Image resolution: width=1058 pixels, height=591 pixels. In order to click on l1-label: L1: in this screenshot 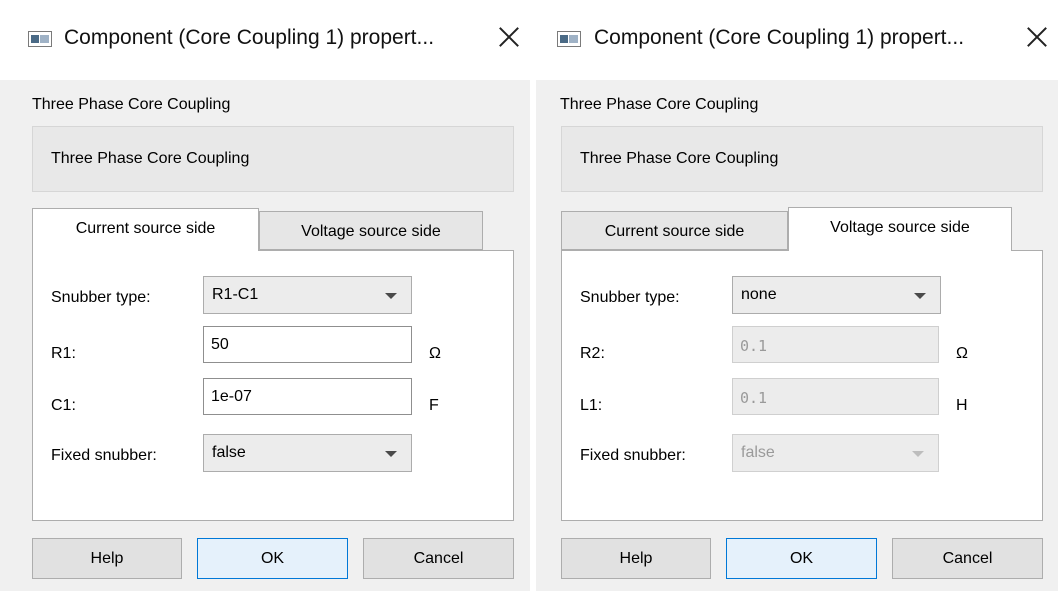, I will do `click(591, 405)`.